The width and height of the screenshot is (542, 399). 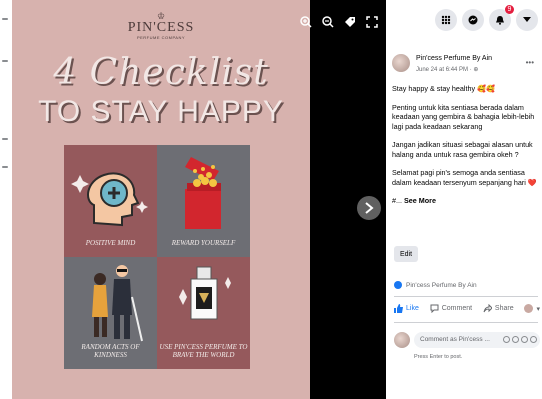 What do you see at coordinates (398, 308) in the screenshot?
I see `thumbs-up-icon` at bounding box center [398, 308].